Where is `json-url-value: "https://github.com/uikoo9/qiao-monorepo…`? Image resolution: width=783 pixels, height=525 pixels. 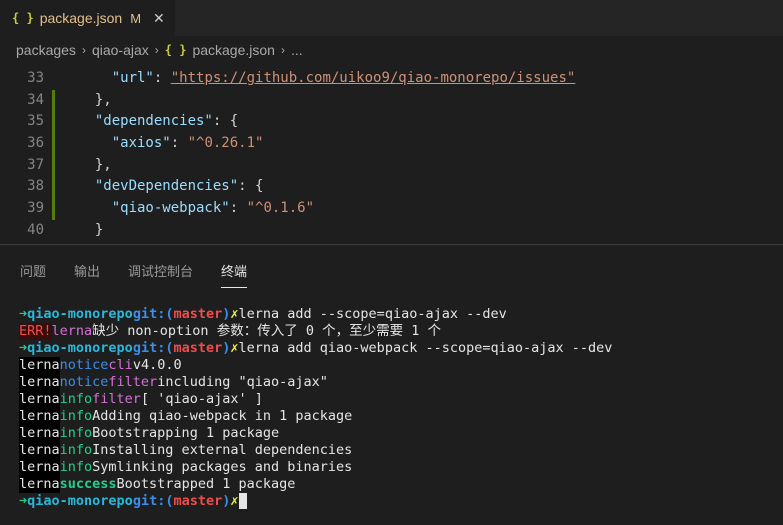 json-url-value: "https://github.com/uikoo9/qiao-monorepo… is located at coordinates (373, 78).